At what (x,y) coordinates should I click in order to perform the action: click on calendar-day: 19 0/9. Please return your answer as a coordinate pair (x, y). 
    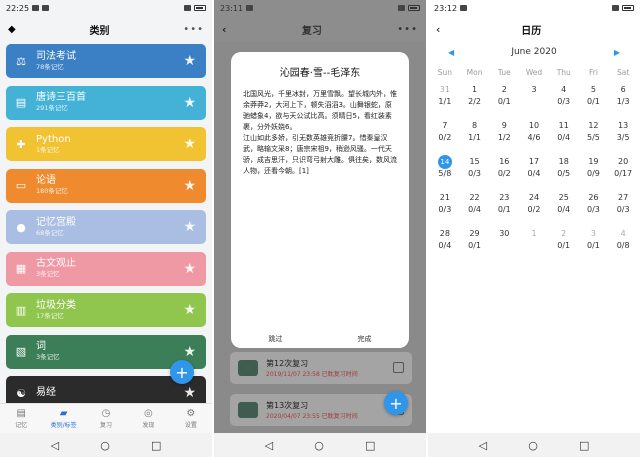
    Looking at the image, I should click on (594, 169).